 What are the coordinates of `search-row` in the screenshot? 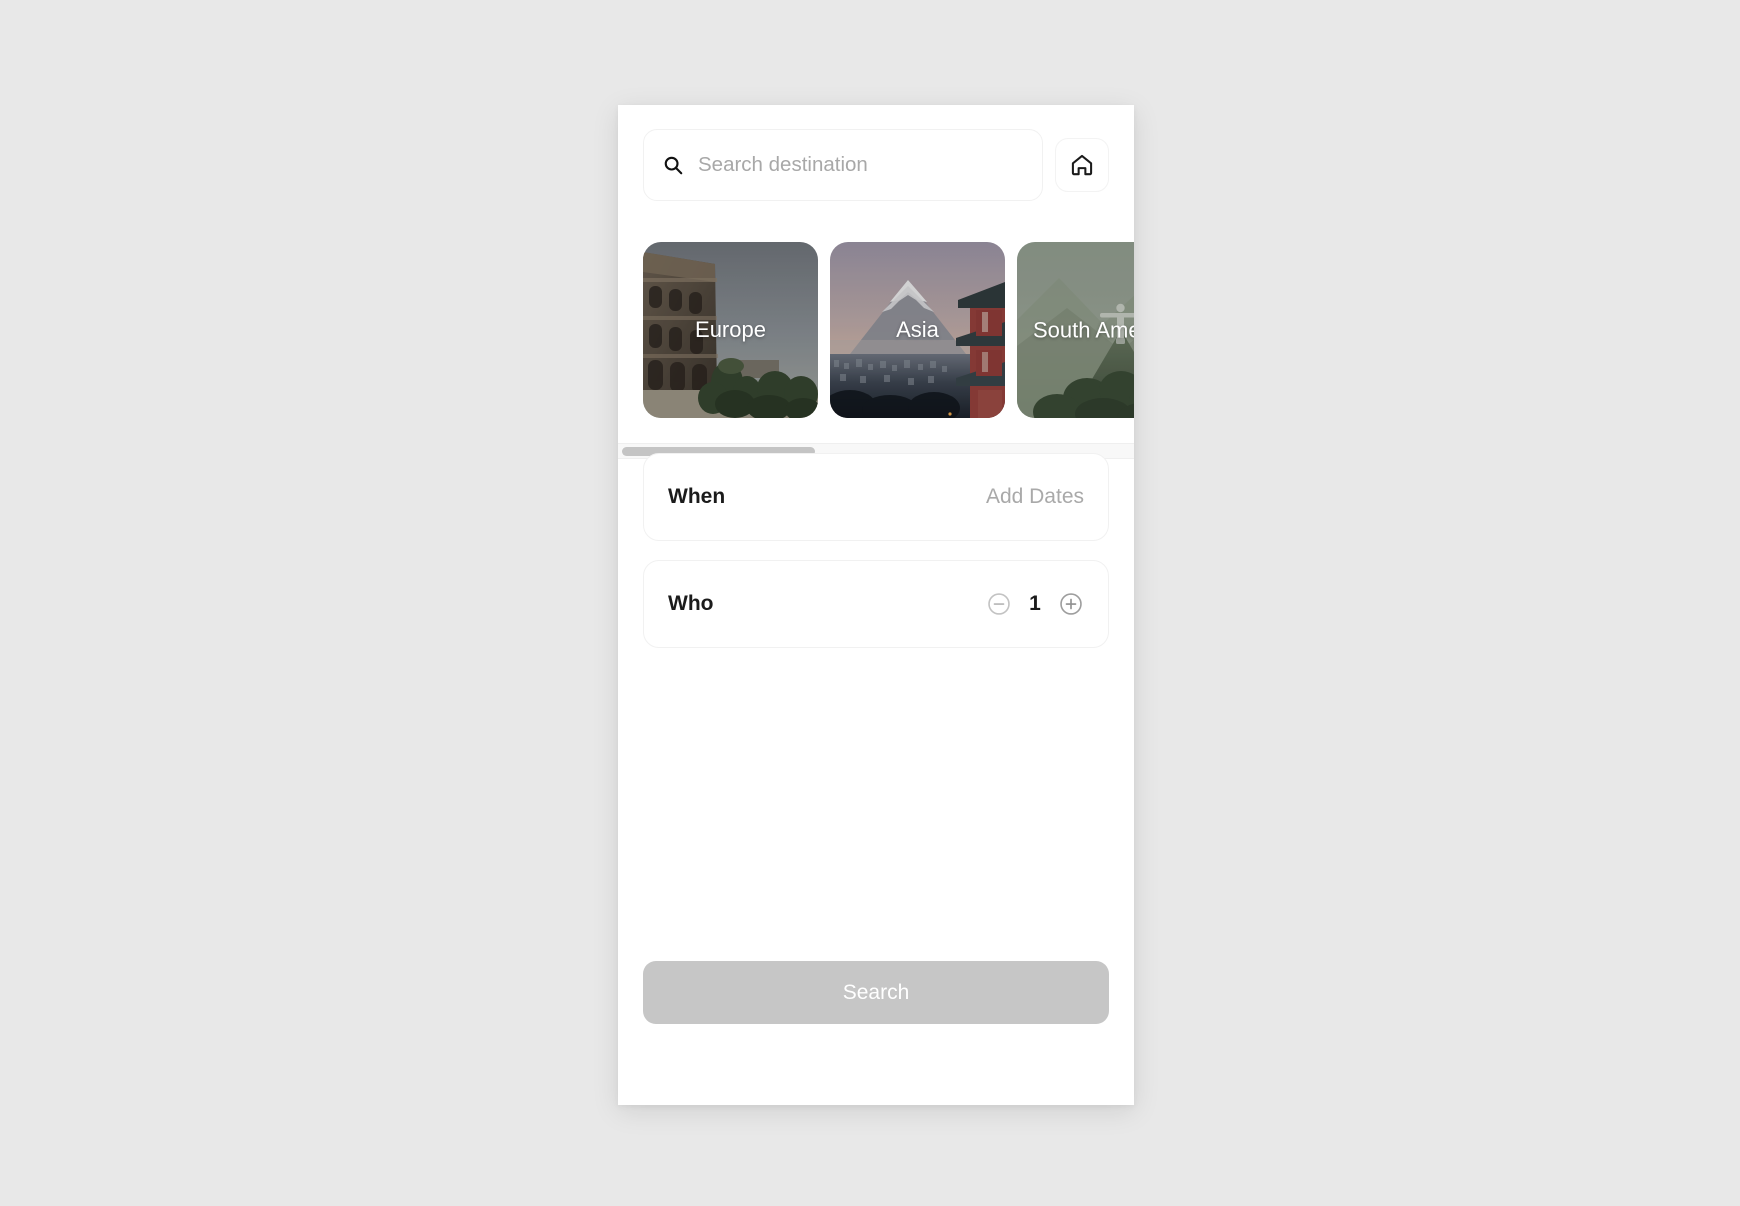 It's located at (876, 165).